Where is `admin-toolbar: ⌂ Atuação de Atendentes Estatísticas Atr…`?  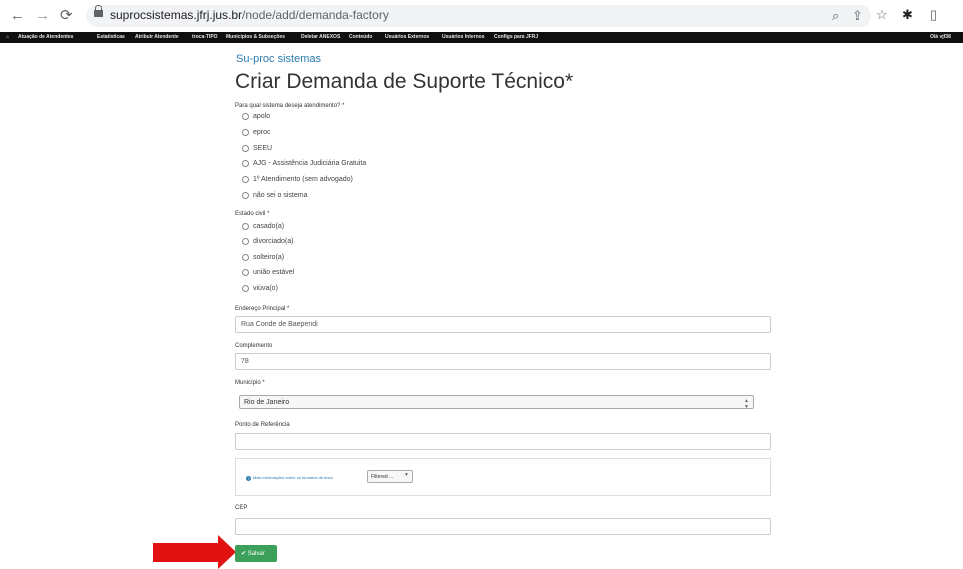
admin-toolbar: ⌂ Atuação de Atendentes Estatísticas Atr… is located at coordinates (481, 37).